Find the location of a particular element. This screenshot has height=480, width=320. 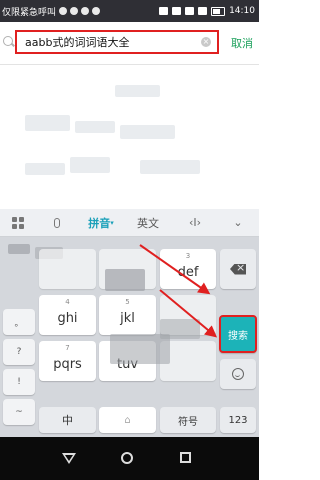

battery-icon is located at coordinates (218, 11).